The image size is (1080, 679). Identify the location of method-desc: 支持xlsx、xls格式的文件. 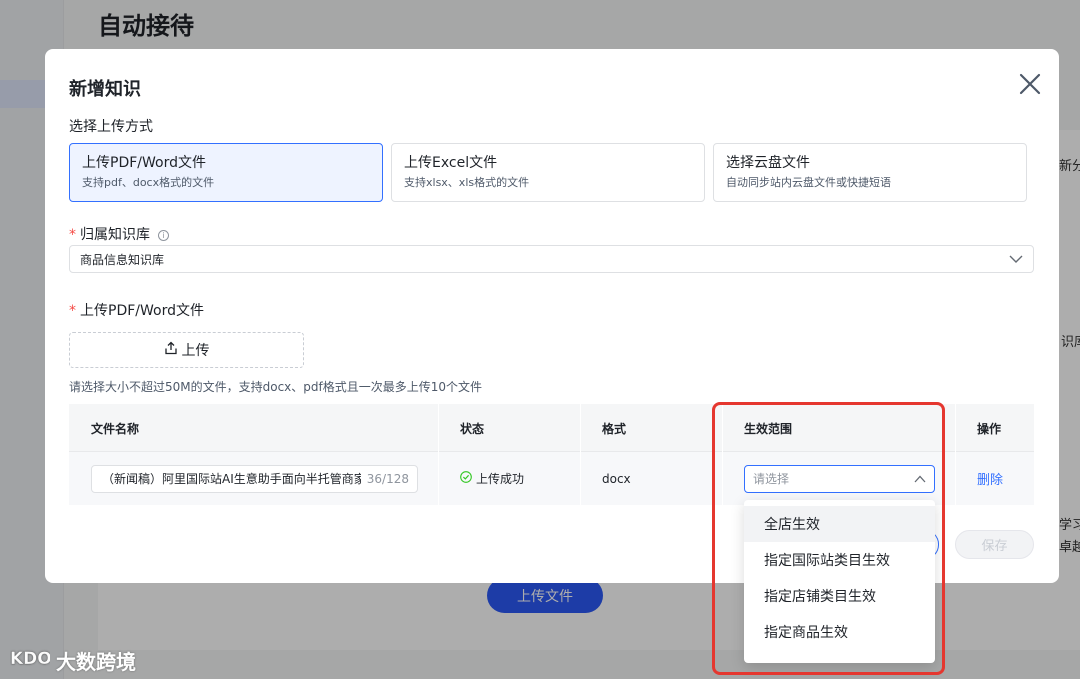
(467, 182).